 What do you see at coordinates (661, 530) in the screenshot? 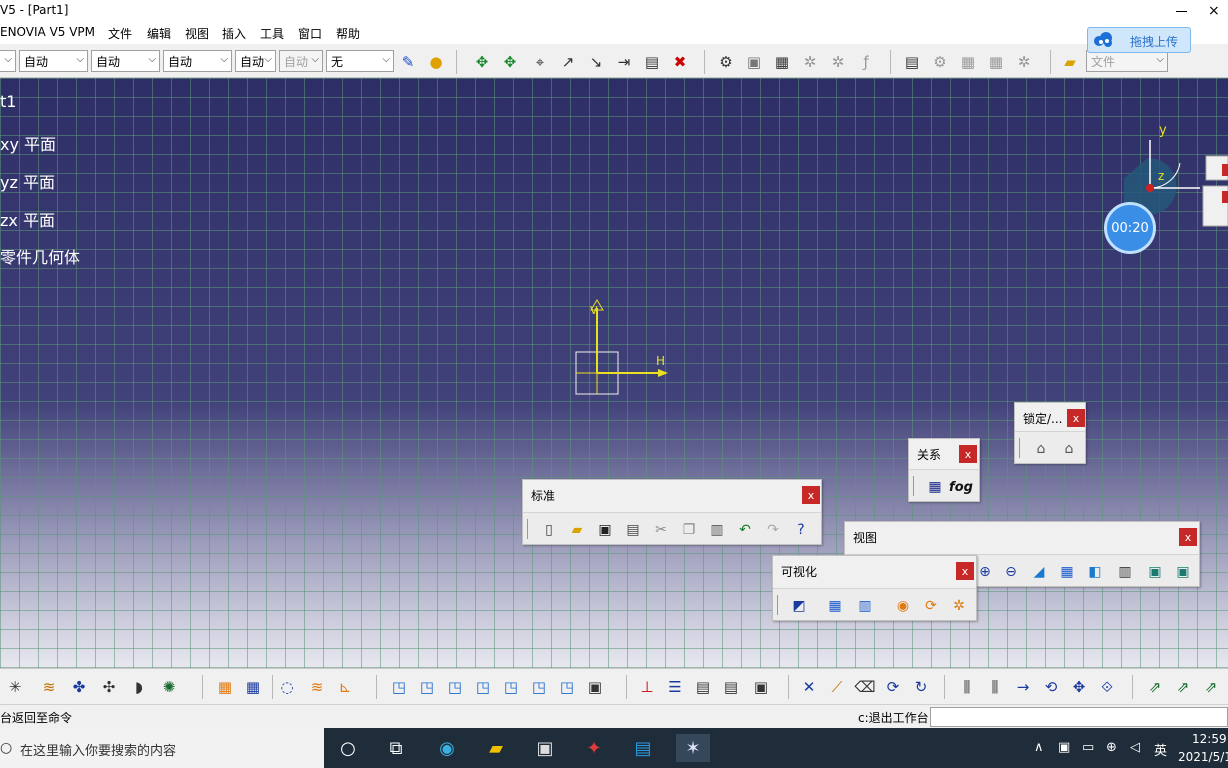
I see `cut-icon: ✂` at bounding box center [661, 530].